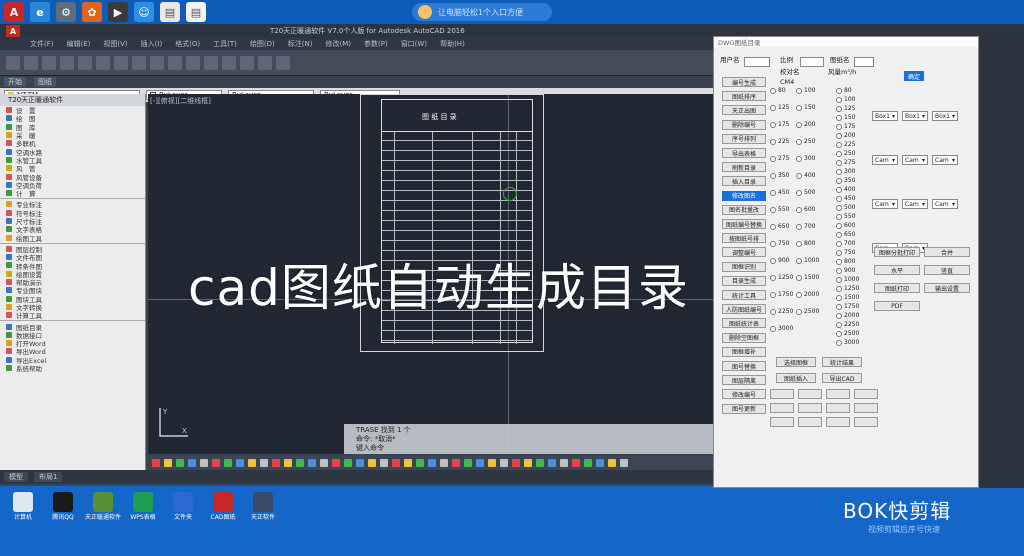  What do you see at coordinates (744, 195) in the screenshot?
I see `plugin-left-button: 修改图名` at bounding box center [744, 195].